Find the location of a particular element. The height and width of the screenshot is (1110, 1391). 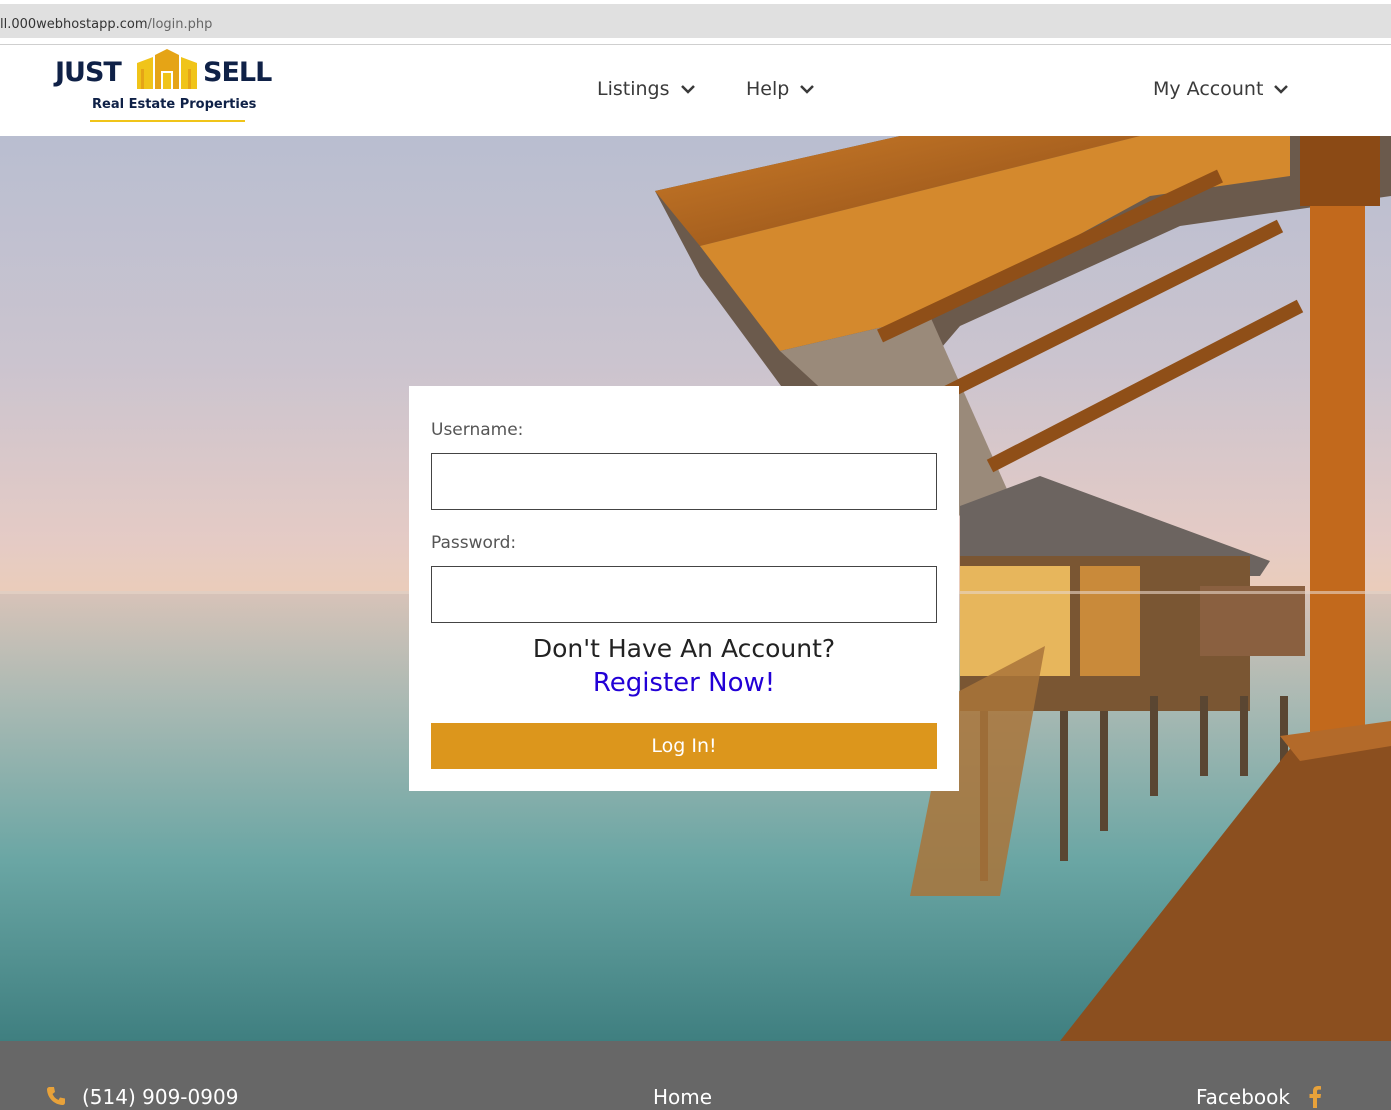

logo-underline is located at coordinates (167, 121).